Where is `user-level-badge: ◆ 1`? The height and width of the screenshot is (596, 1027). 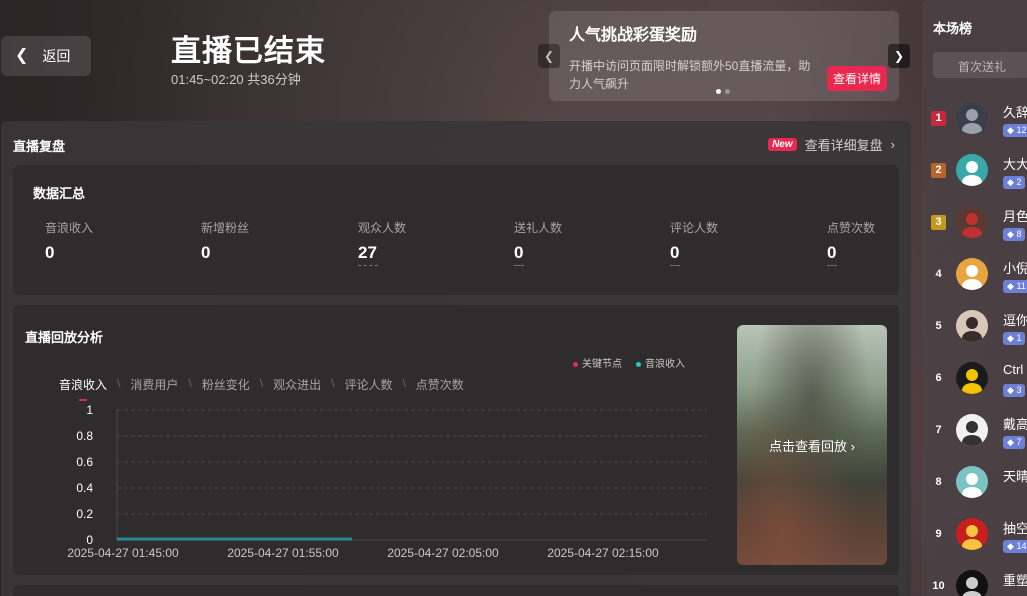 user-level-badge: ◆ 1 is located at coordinates (1014, 338).